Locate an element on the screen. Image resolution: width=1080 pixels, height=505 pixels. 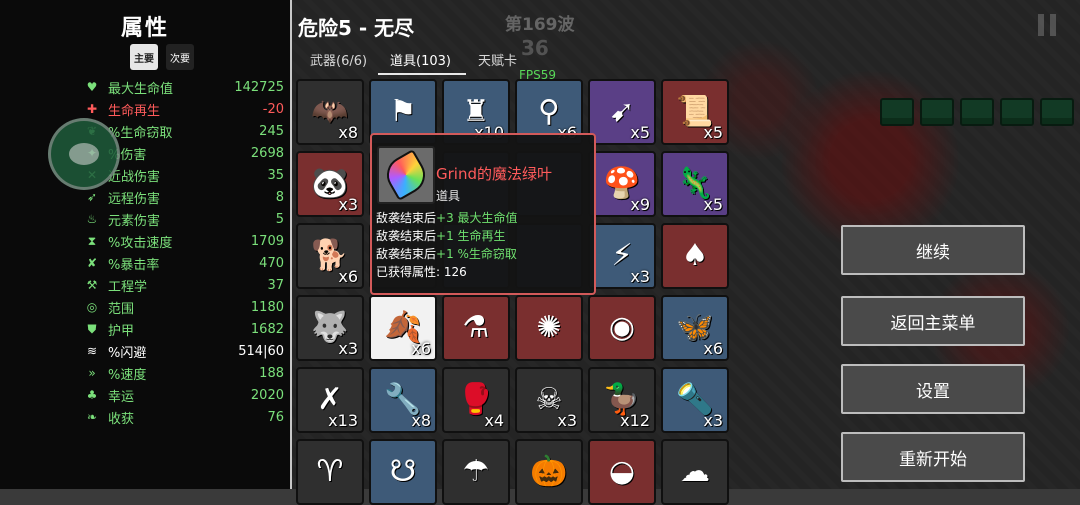
item-plate: ◒ is located at coordinates (622, 472).